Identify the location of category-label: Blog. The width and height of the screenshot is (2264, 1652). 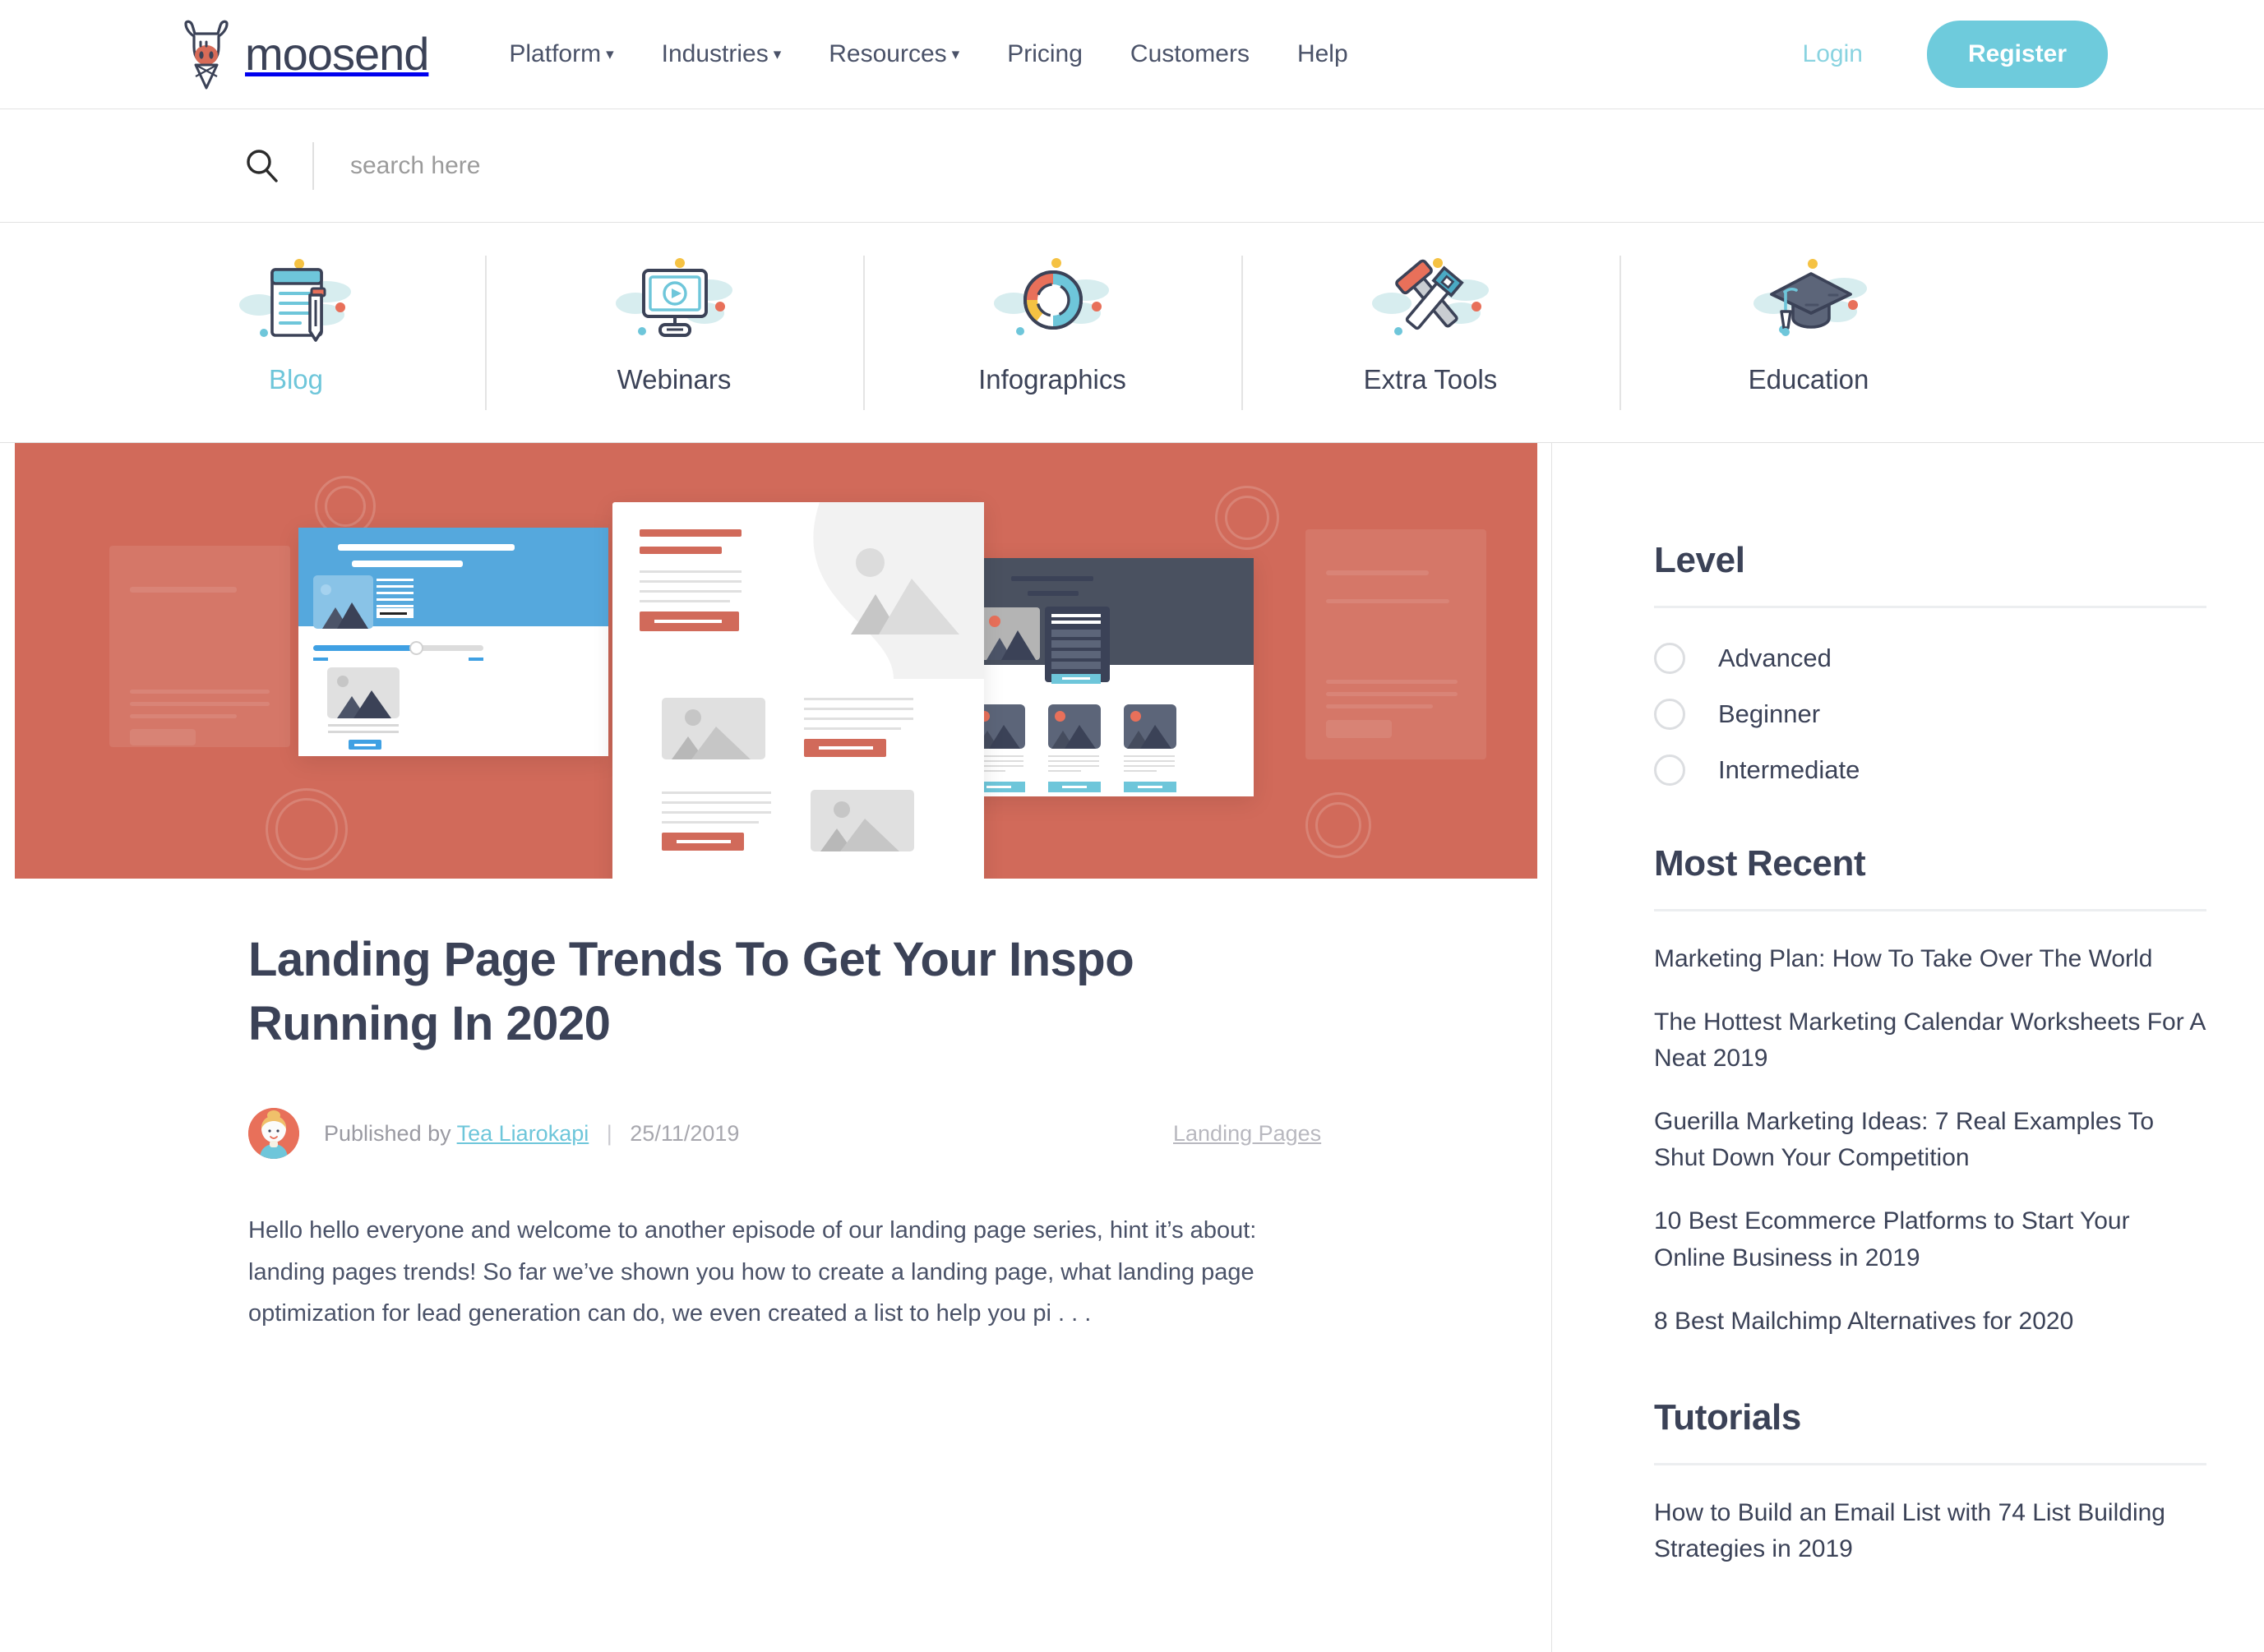
(296, 379).